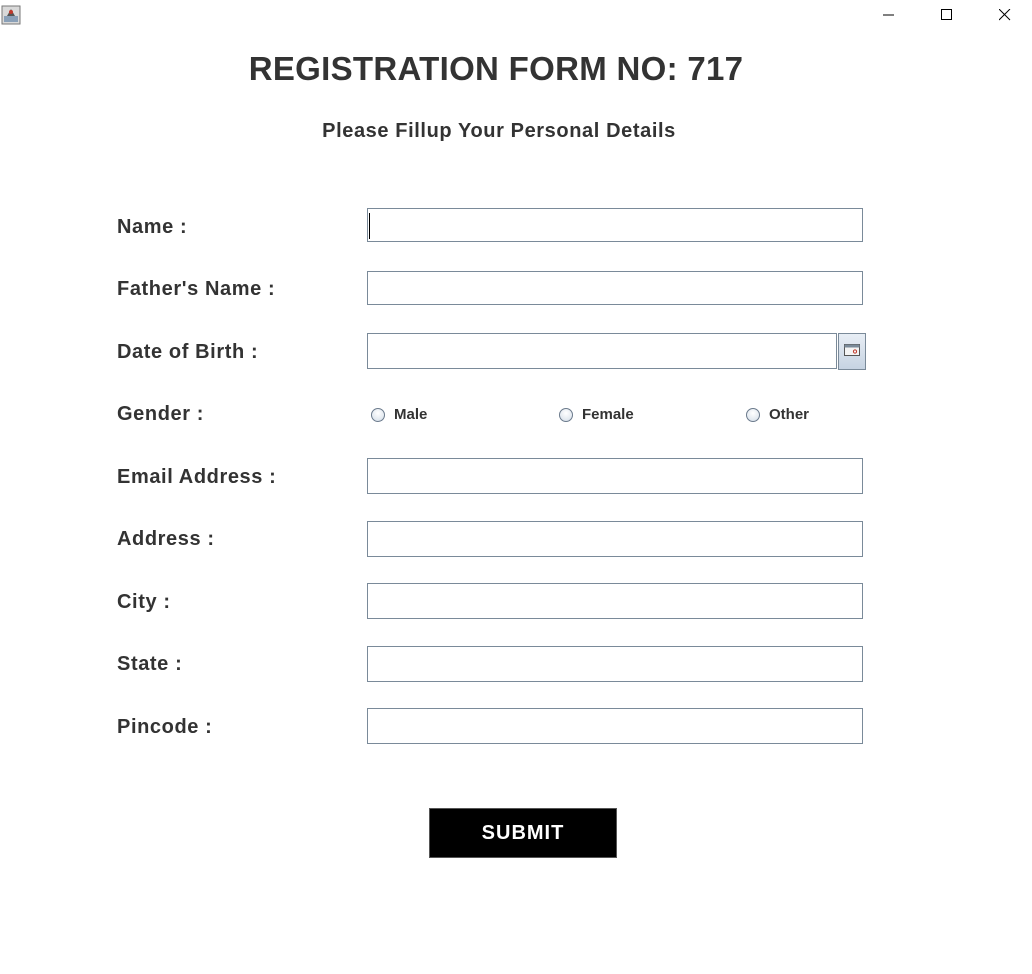 Image resolution: width=1032 pixels, height=974 pixels. I want to click on email-input, so click(615, 476).